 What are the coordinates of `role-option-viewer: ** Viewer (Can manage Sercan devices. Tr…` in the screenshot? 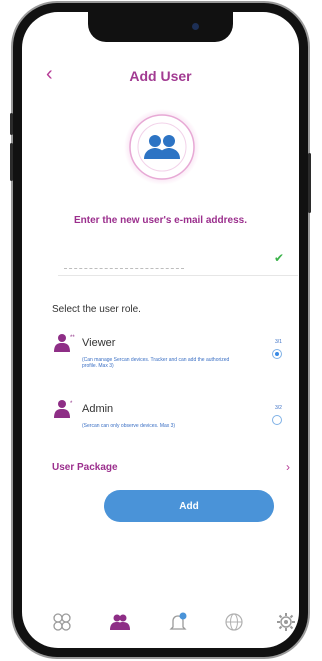 It's located at (170, 363).